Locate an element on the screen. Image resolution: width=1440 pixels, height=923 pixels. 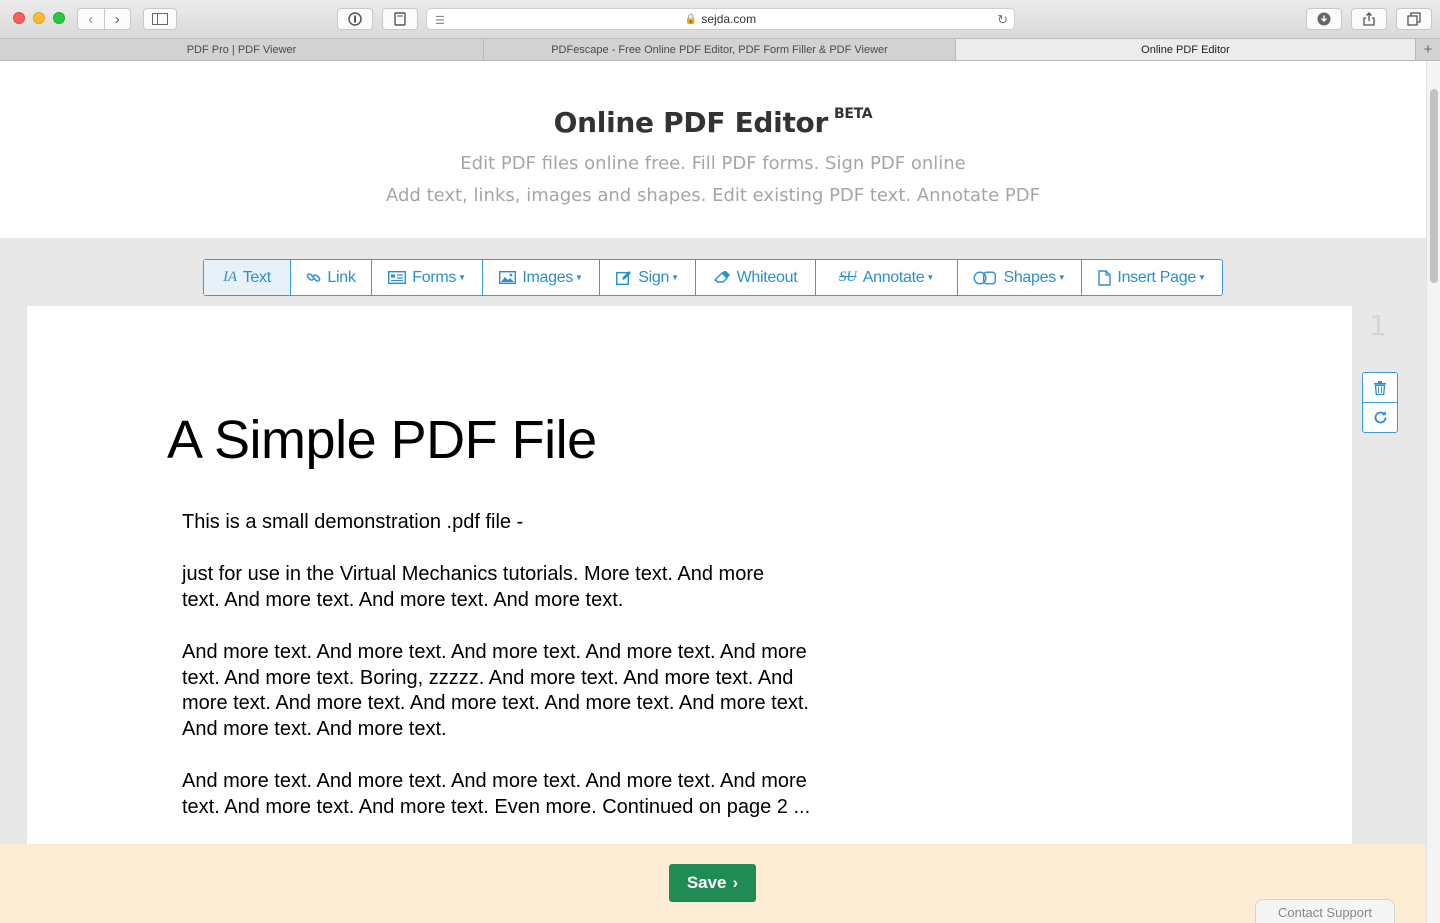
link-tool-button: Link is located at coordinates (331, 277).